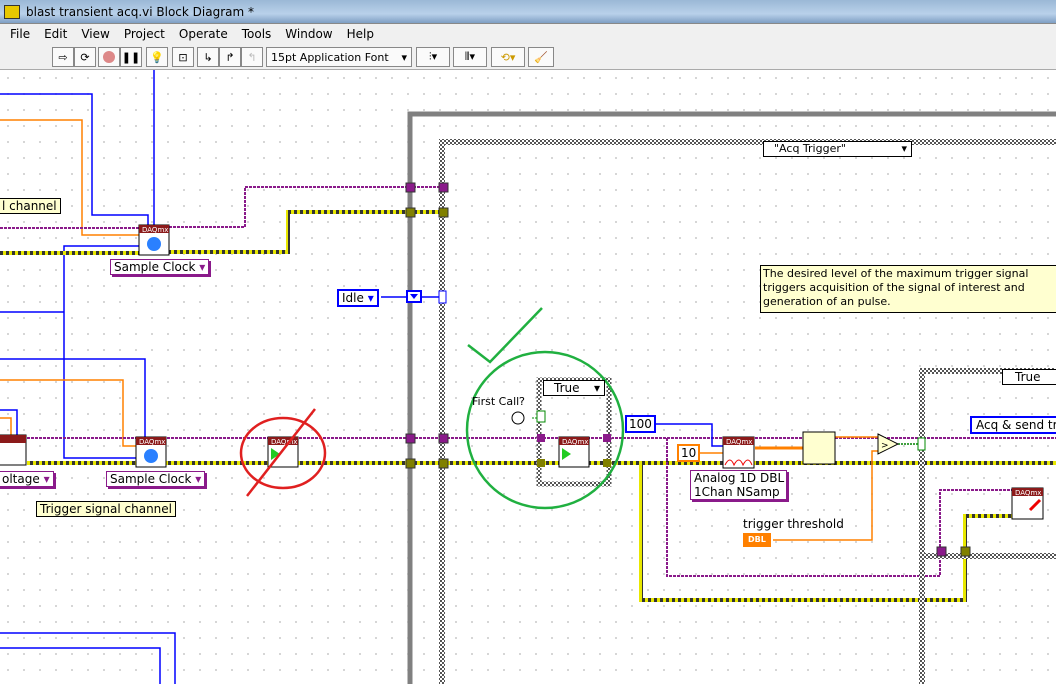 Image resolution: width=1056 pixels, height=684 pixels. I want to click on array-max-min-node, so click(819, 448).